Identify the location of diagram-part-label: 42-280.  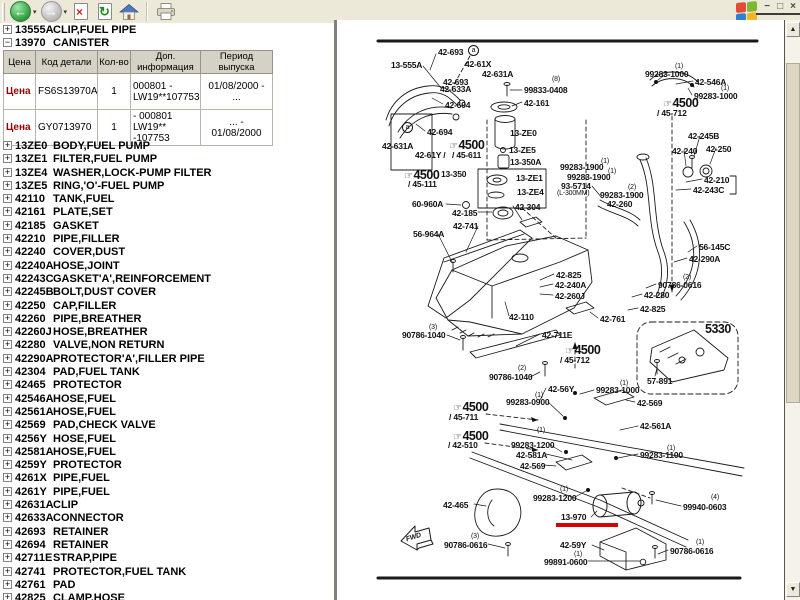
(656, 295).